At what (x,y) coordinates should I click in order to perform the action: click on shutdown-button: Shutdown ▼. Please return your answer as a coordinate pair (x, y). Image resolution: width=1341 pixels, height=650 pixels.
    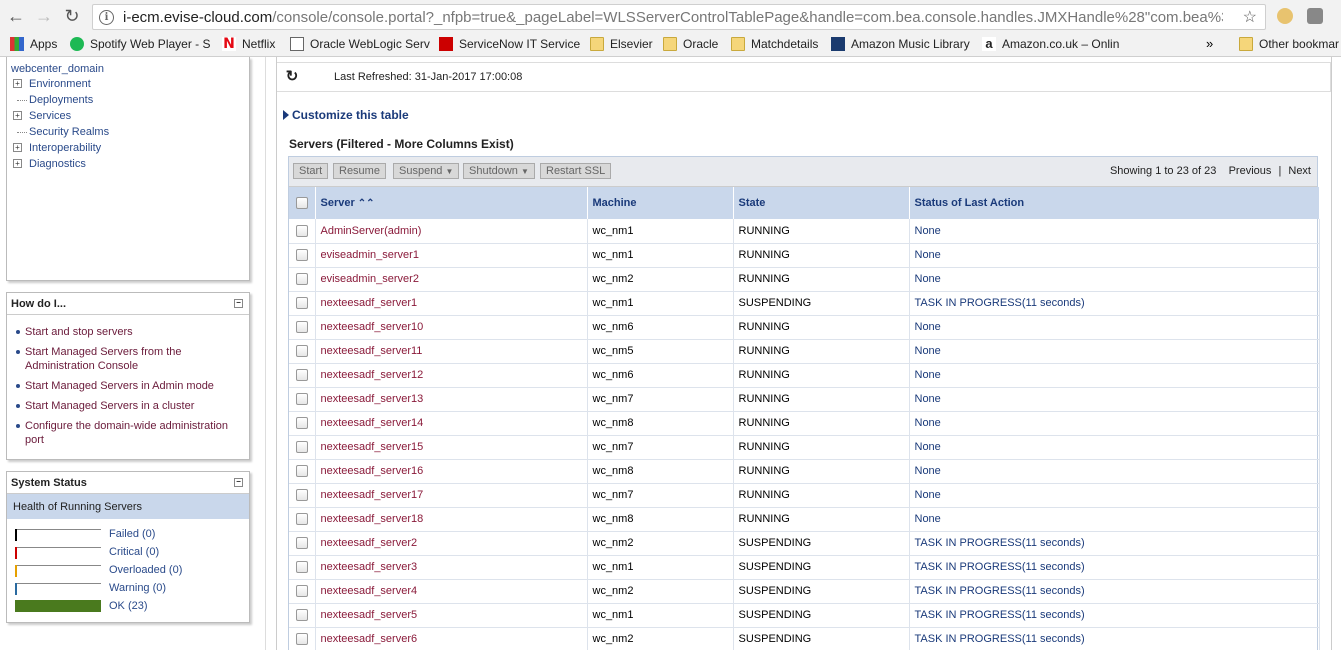
    Looking at the image, I should click on (499, 171).